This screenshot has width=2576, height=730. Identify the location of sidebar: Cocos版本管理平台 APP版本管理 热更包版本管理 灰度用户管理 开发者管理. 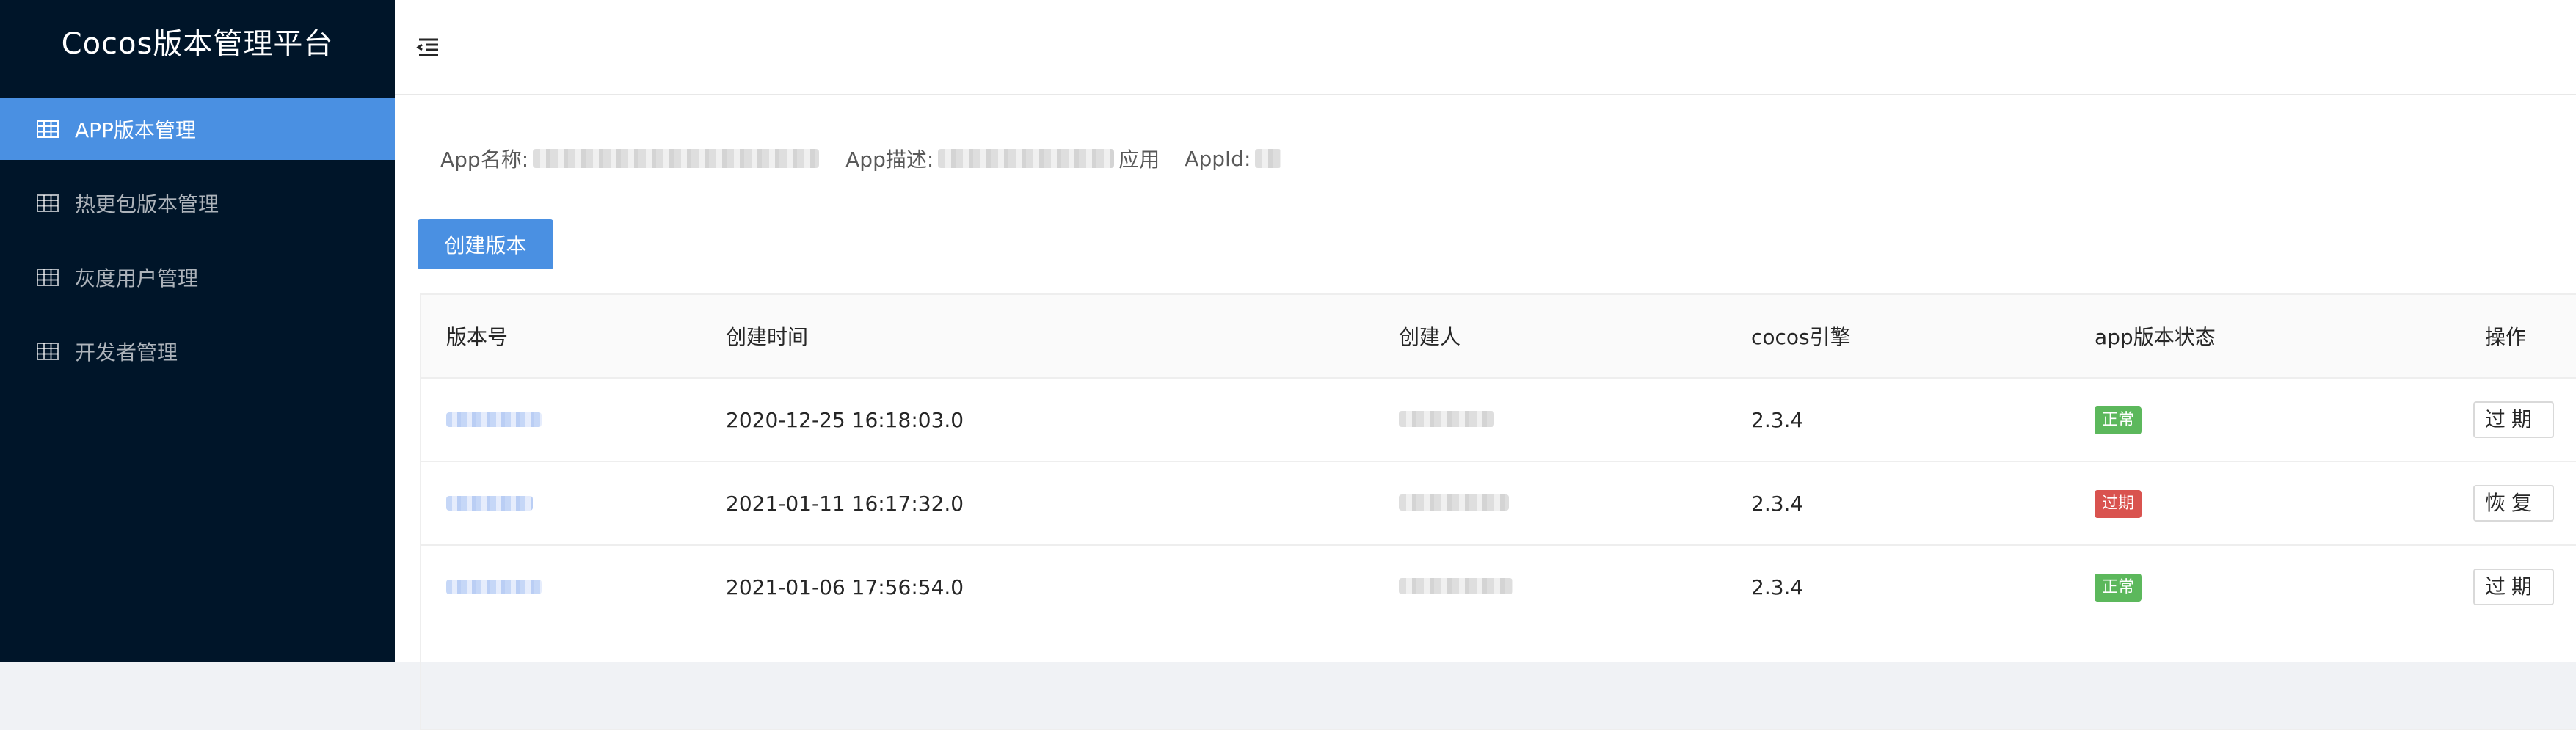
(197, 331).